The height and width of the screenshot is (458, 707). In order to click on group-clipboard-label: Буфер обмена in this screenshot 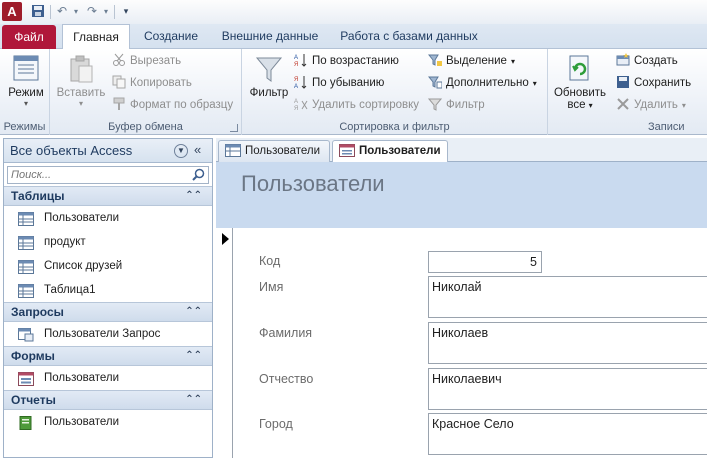, I will do `click(145, 127)`.